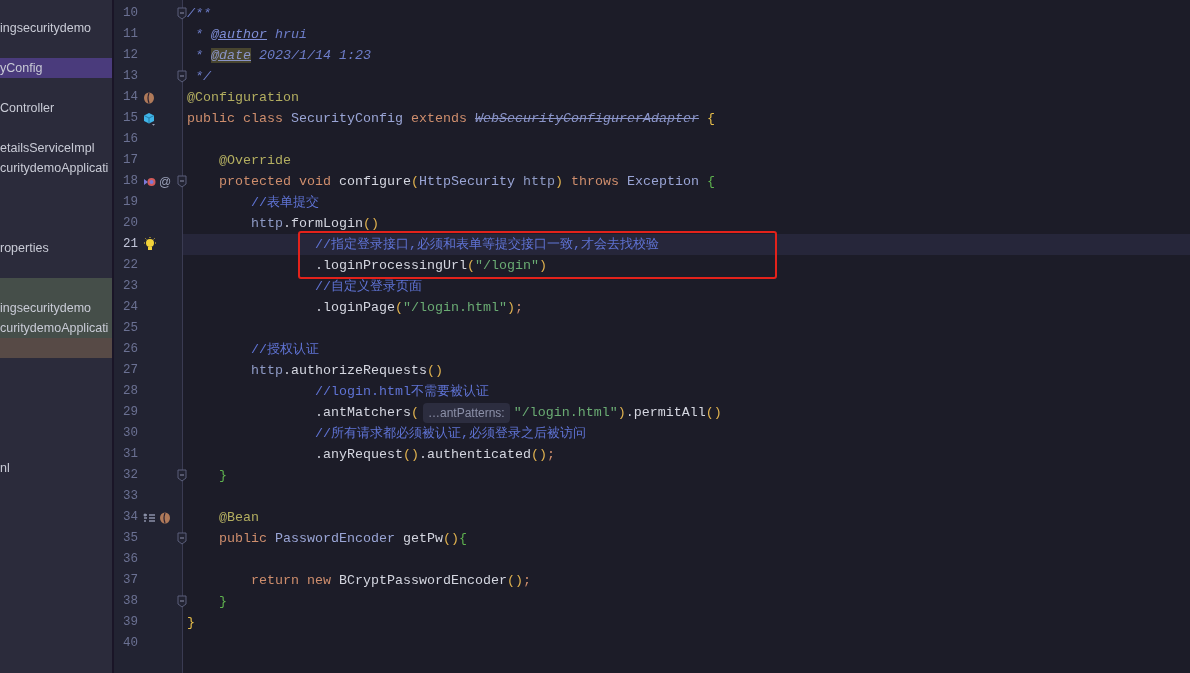 This screenshot has height=673, width=1190. What do you see at coordinates (203, 76) in the screenshot?
I see `code-text: */` at bounding box center [203, 76].